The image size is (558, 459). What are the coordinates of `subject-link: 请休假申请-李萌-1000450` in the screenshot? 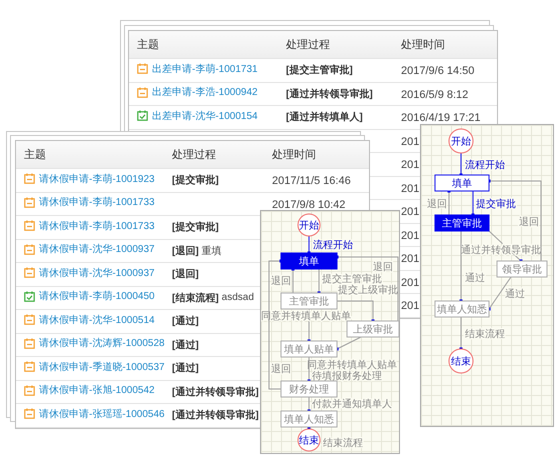 It's located at (89, 296).